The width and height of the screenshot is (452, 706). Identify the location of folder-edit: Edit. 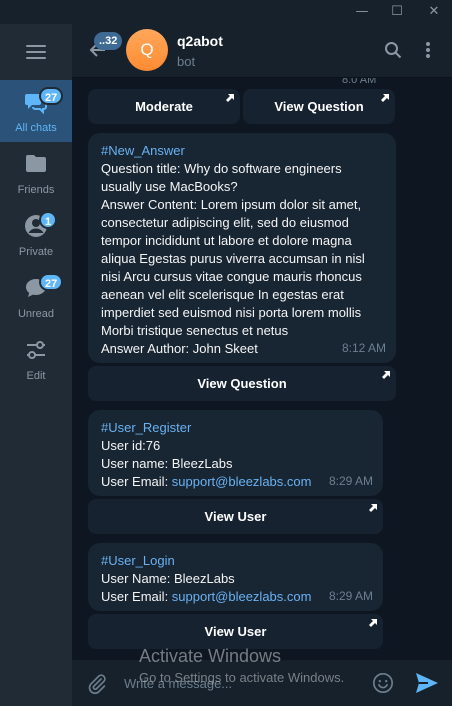
(36, 359).